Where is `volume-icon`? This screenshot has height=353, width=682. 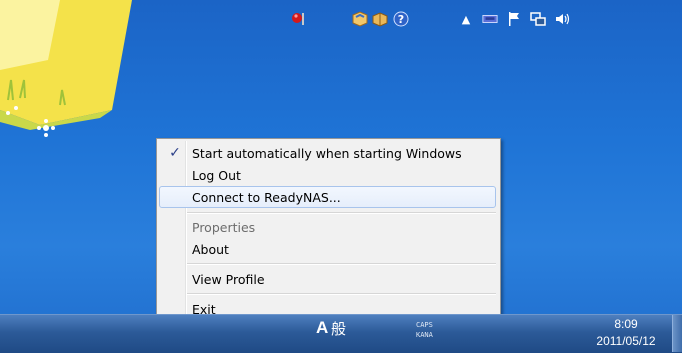 volume-icon is located at coordinates (562, 19).